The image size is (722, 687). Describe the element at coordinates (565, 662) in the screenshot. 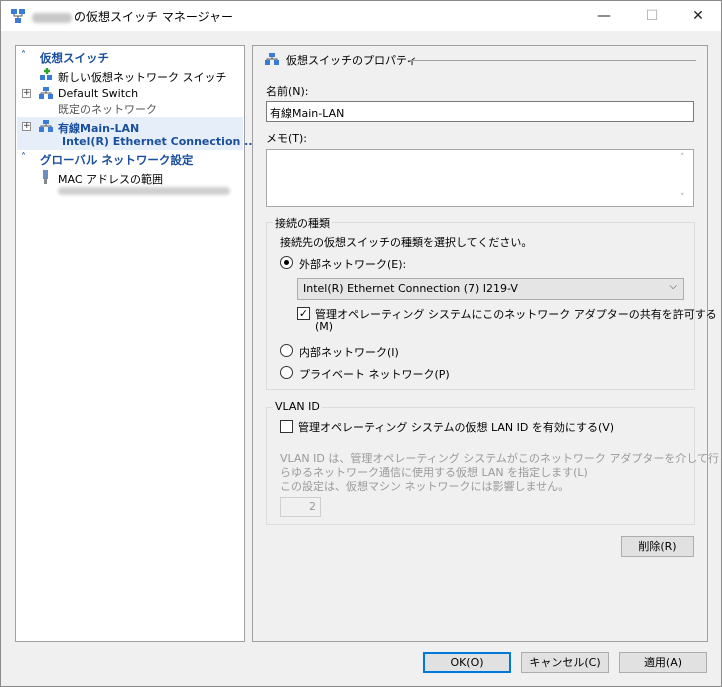

I see `cancel-button: キャンセル(C)` at that location.